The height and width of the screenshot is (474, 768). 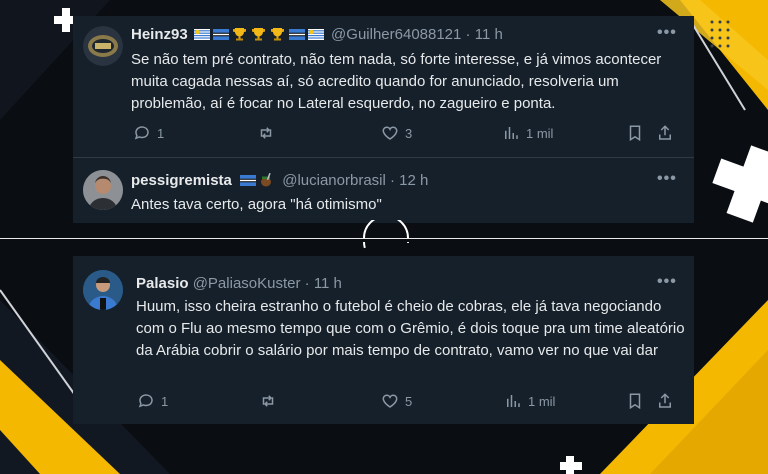 What do you see at coordinates (159, 34) in the screenshot?
I see `display-name: Heinz93` at bounding box center [159, 34].